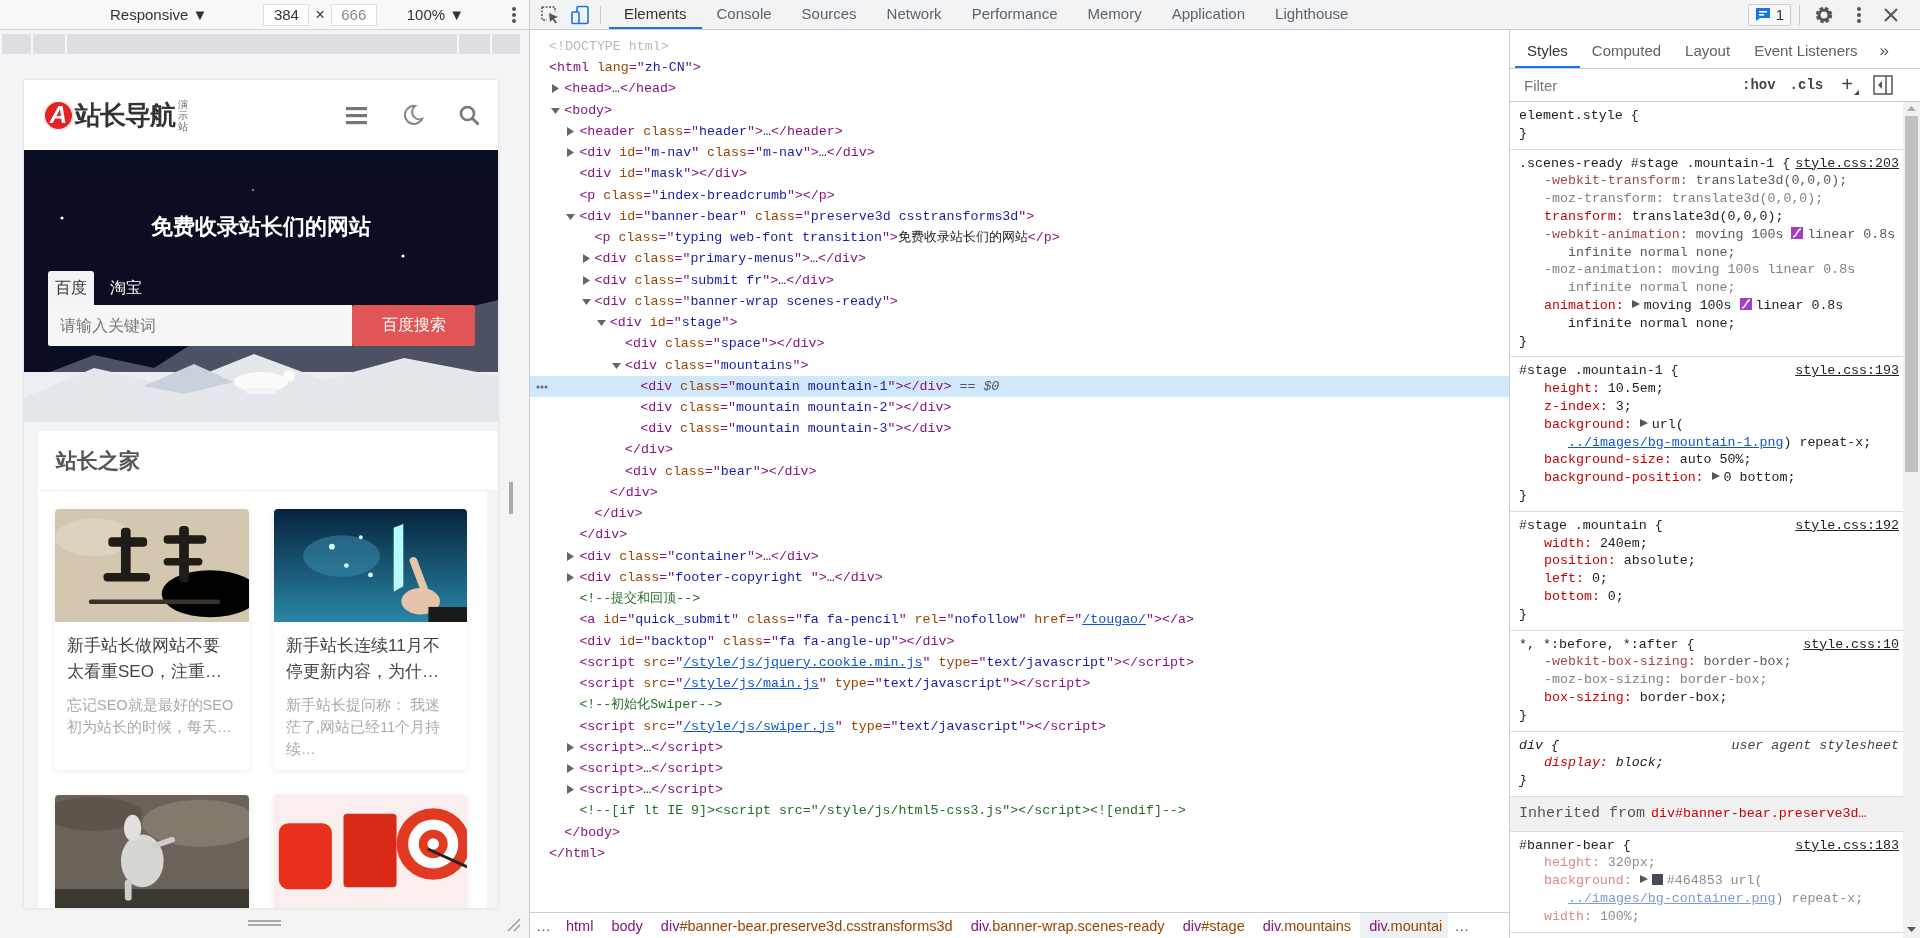  What do you see at coordinates (1847, 525) in the screenshot?
I see `source-link: style.css:192` at bounding box center [1847, 525].